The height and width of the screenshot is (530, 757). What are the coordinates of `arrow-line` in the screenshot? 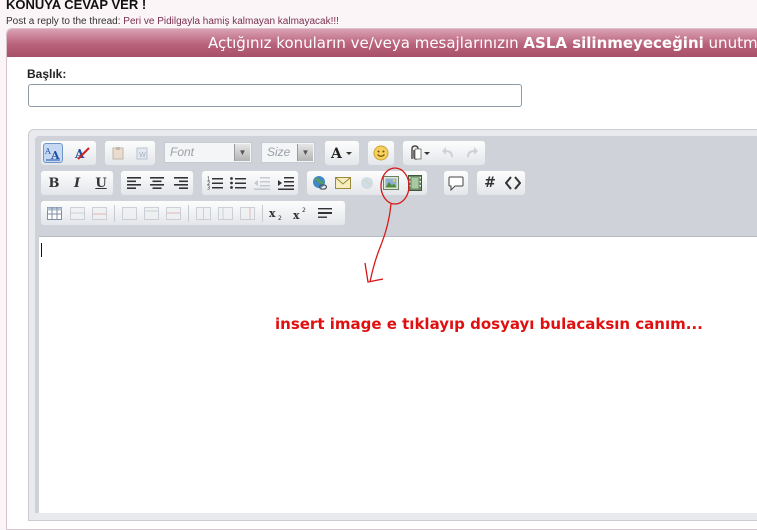 It's located at (380, 243).